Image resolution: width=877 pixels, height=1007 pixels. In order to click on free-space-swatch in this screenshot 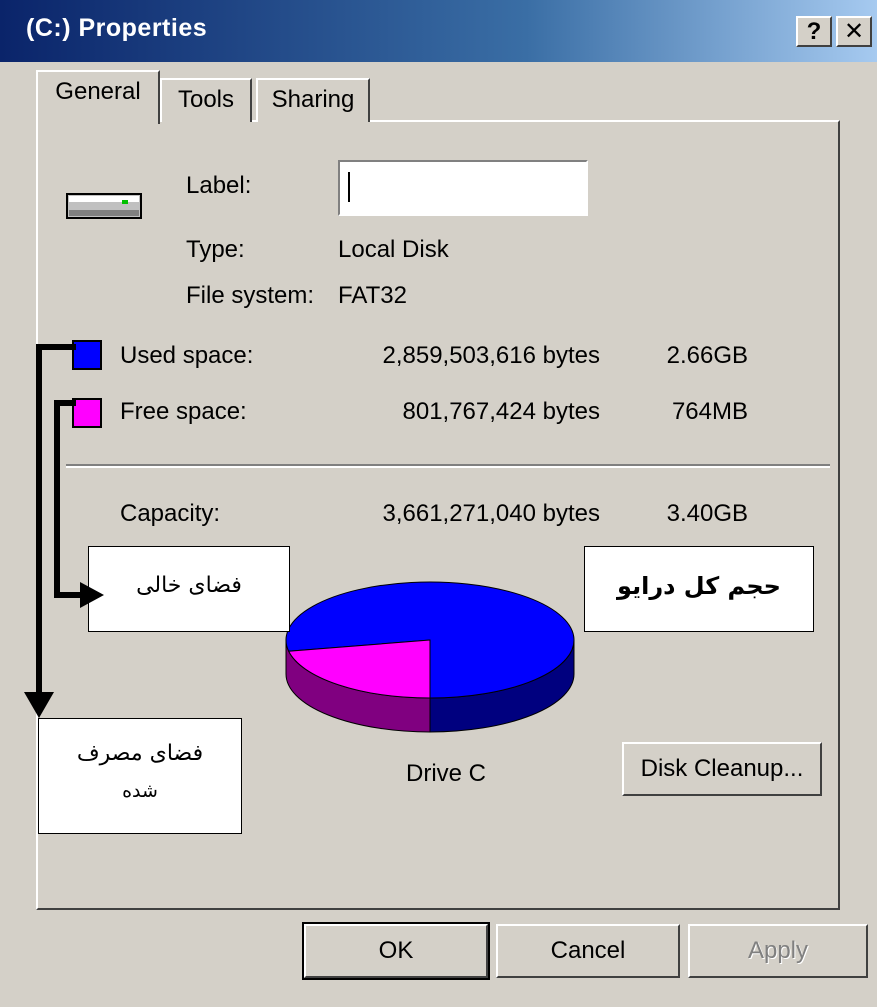, I will do `click(87, 413)`.